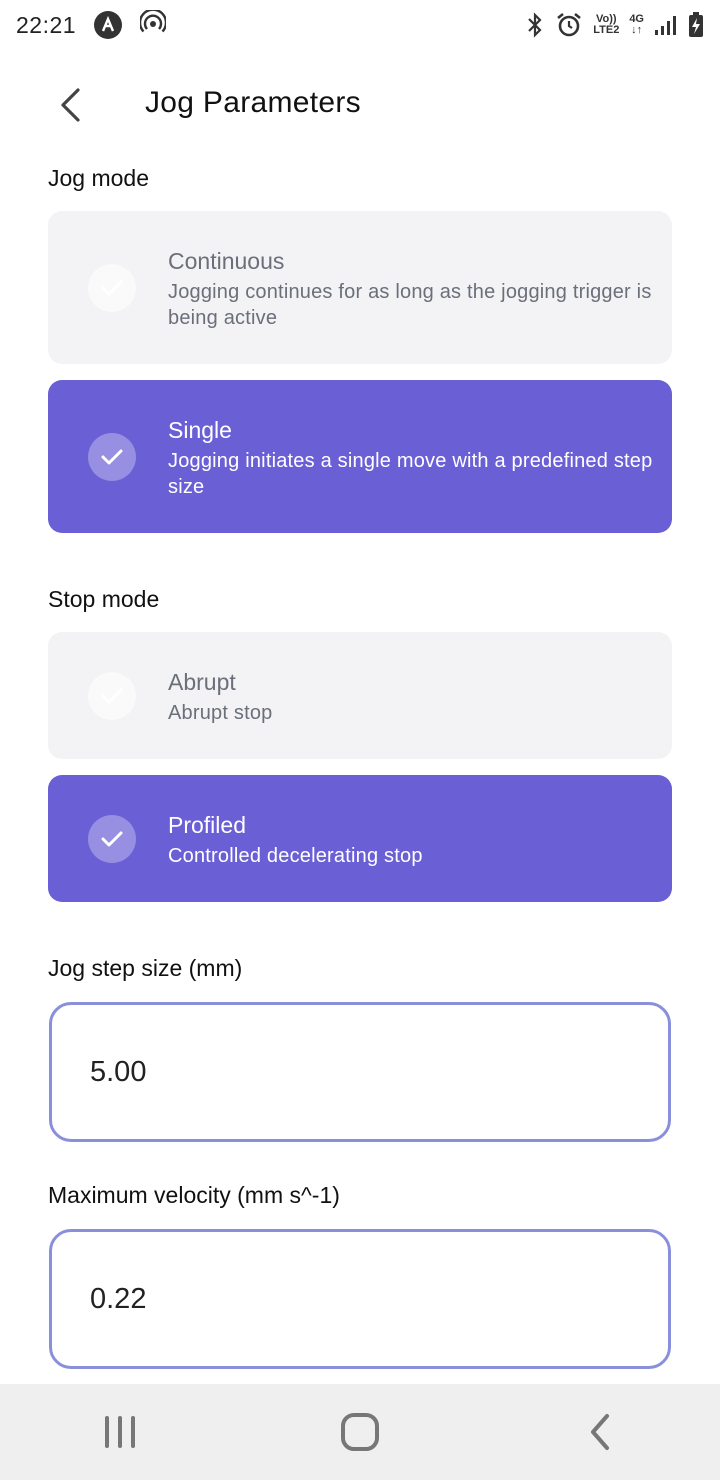 The width and height of the screenshot is (720, 1480). I want to click on app-header: Jog Parameters, so click(360, 105).